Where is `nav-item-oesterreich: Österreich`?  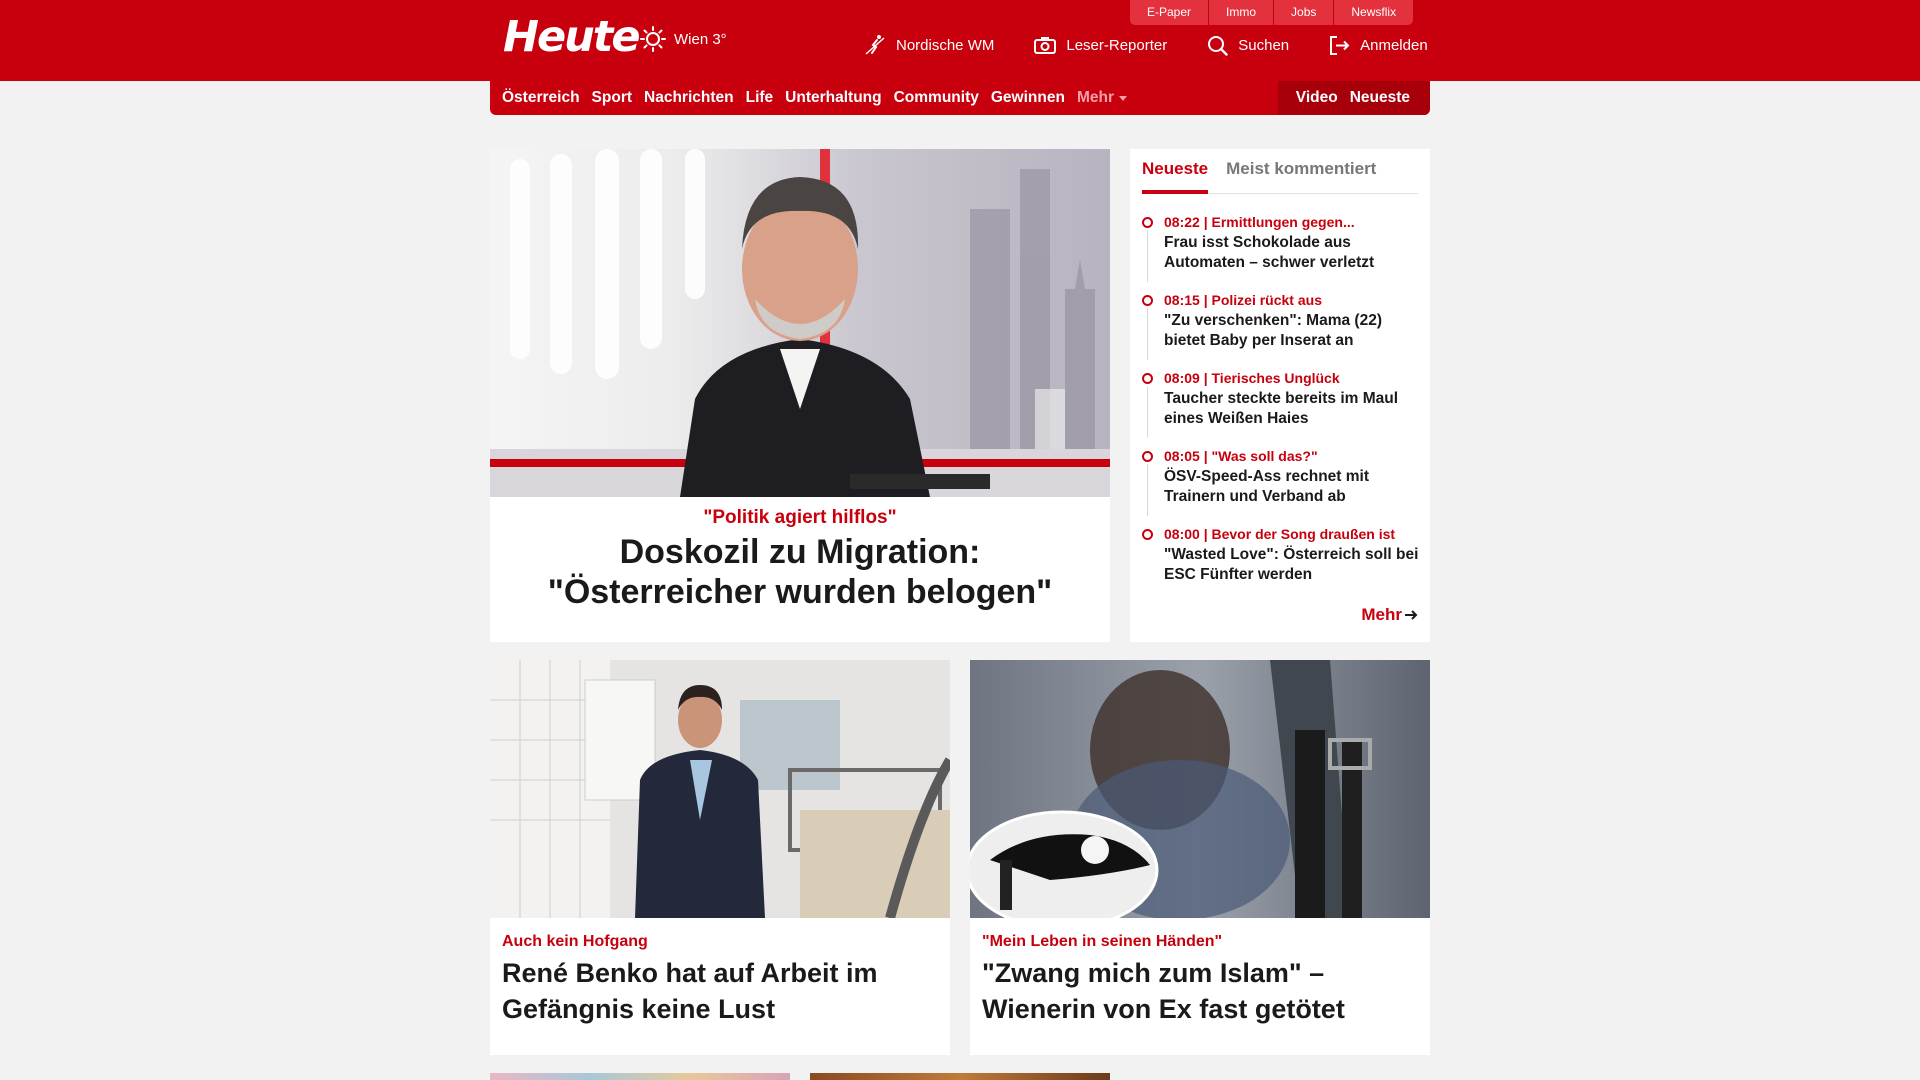
nav-item-oesterreich: Österreich is located at coordinates (541, 98).